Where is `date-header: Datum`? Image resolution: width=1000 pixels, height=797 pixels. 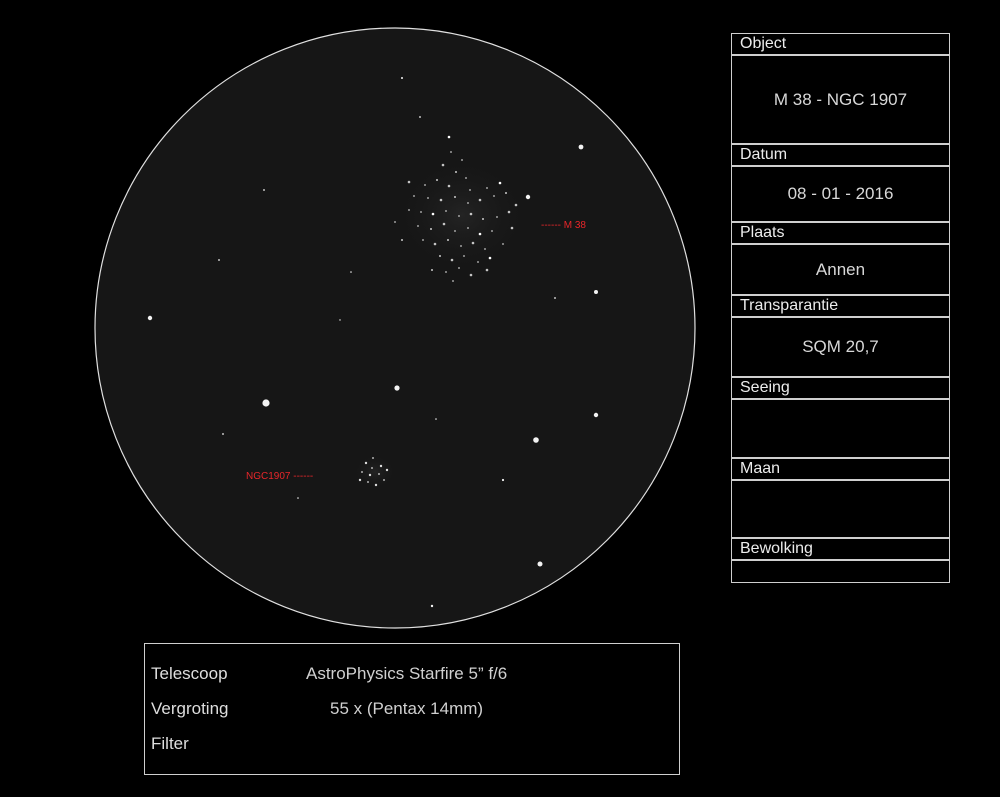
date-header: Datum is located at coordinates (840, 155).